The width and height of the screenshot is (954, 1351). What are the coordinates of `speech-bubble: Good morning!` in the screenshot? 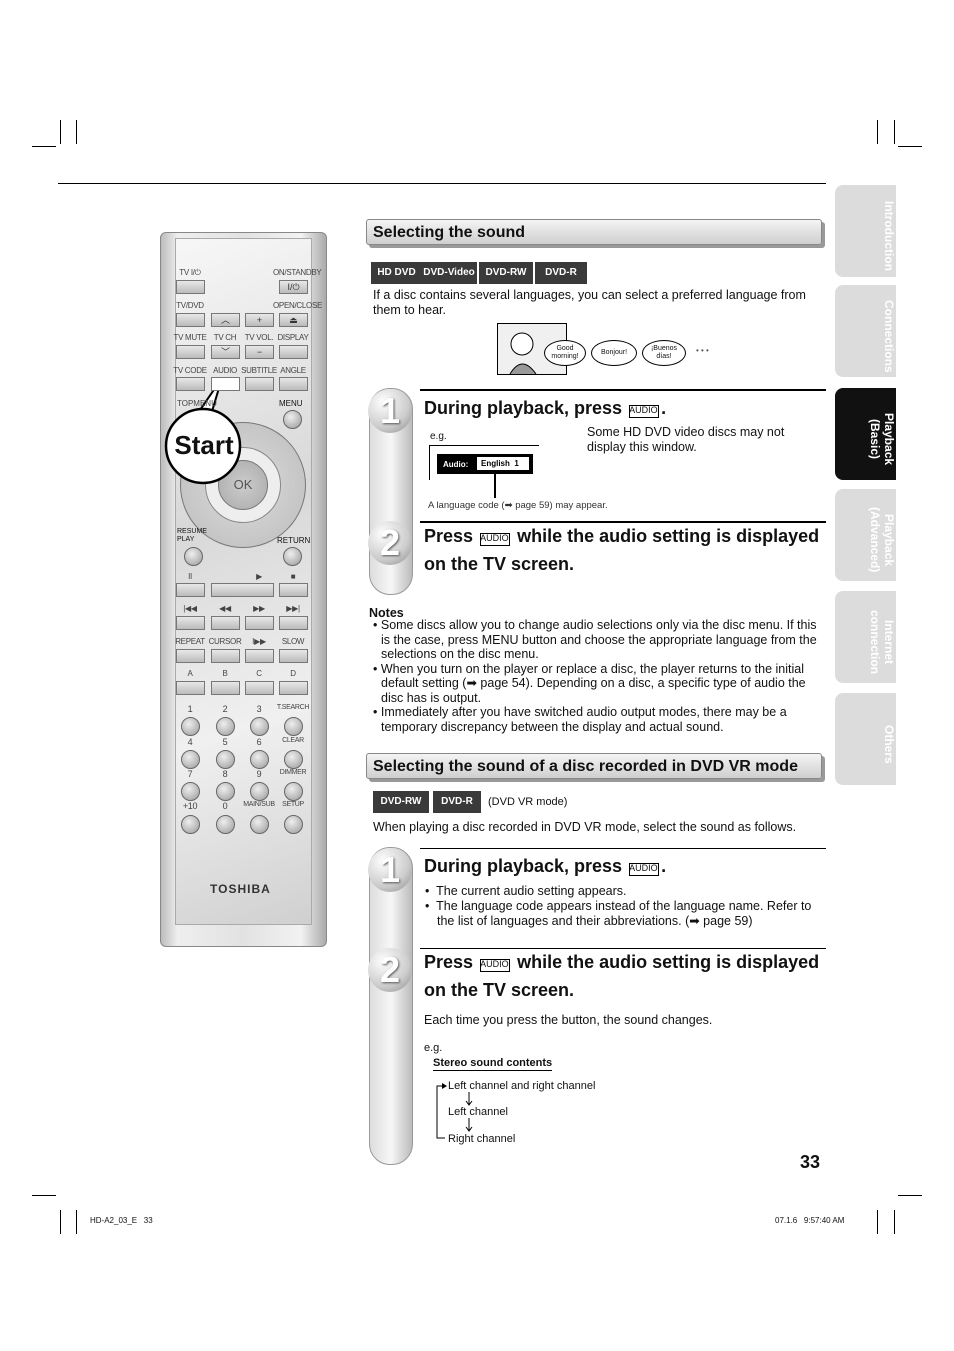 It's located at (565, 353).